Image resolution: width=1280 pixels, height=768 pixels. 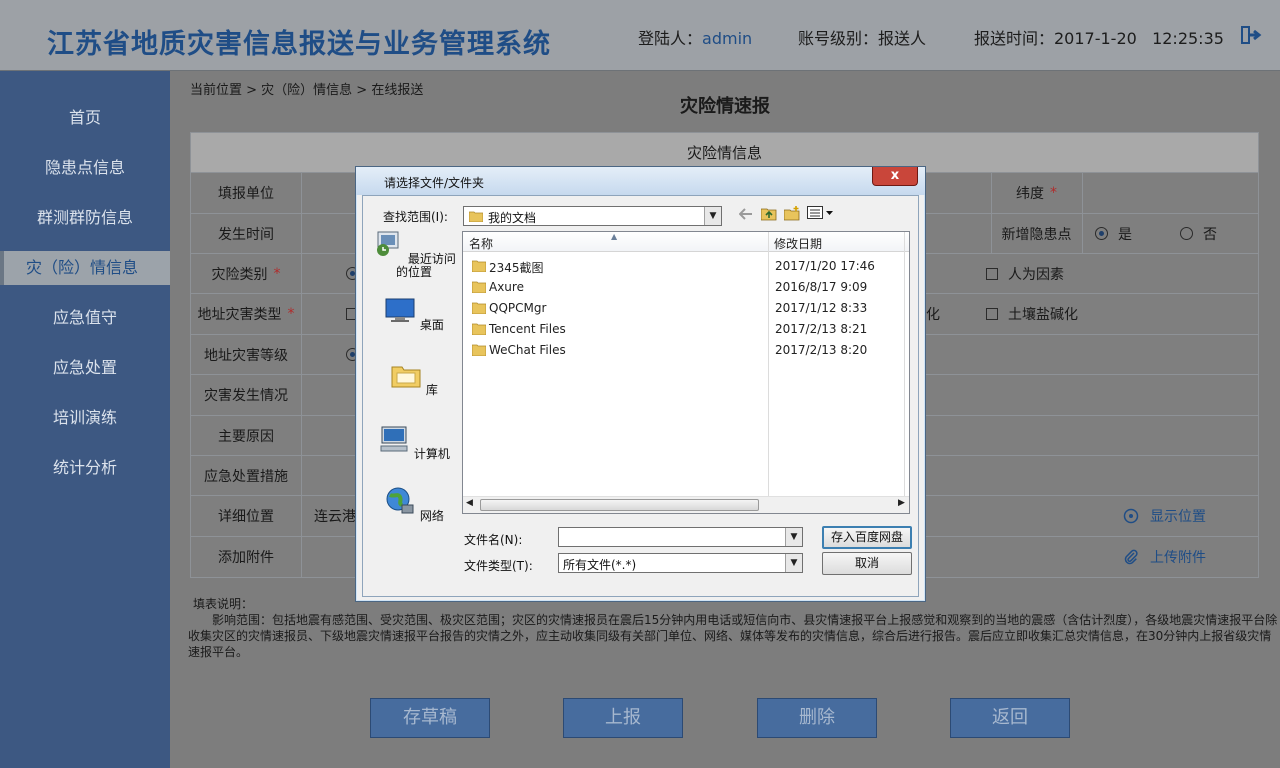 I want to click on places-bar: 最近访问的位置 桌面 库 计算机 网络, so click(x=414, y=408).